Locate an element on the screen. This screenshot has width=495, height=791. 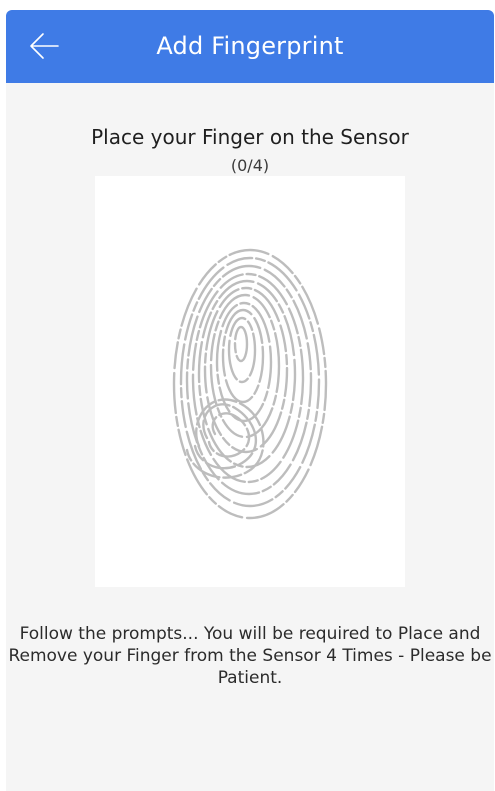
fingerprint-icon is located at coordinates (250, 384).